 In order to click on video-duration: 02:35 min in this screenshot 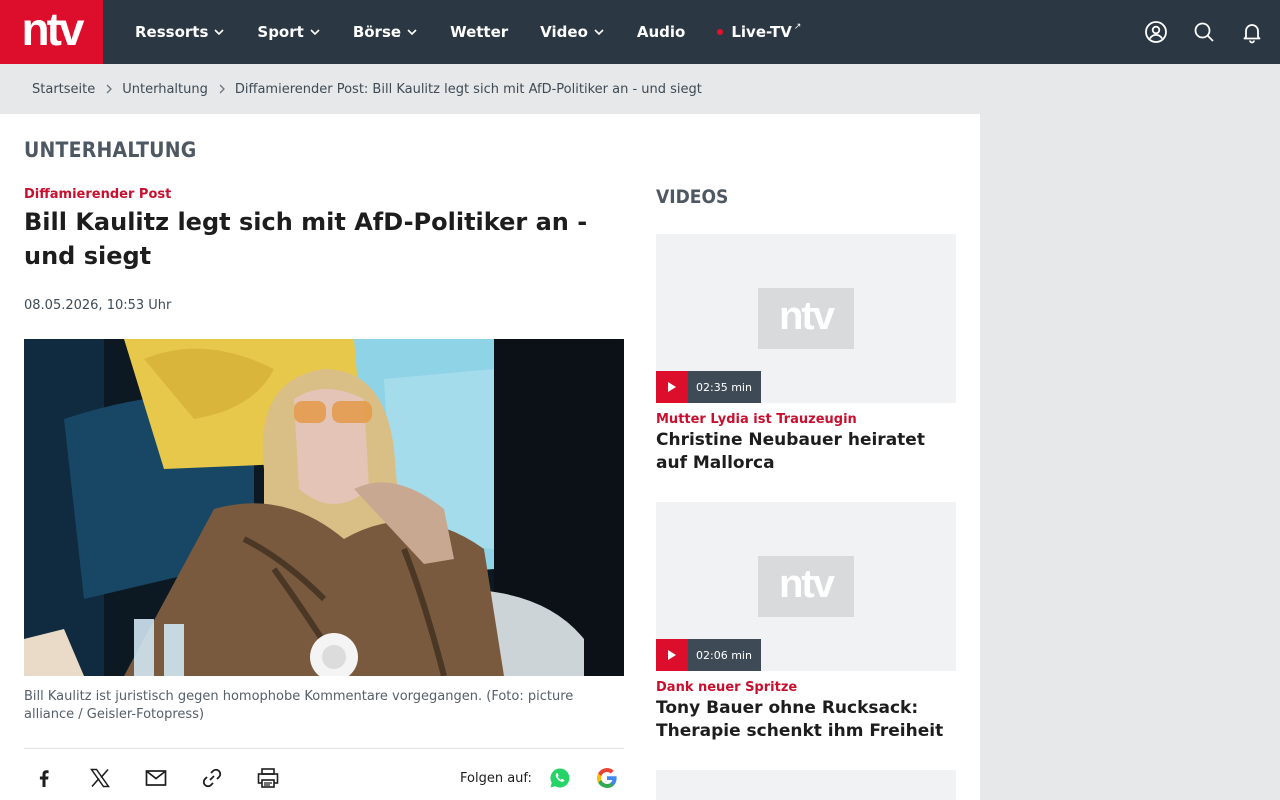, I will do `click(724, 387)`.